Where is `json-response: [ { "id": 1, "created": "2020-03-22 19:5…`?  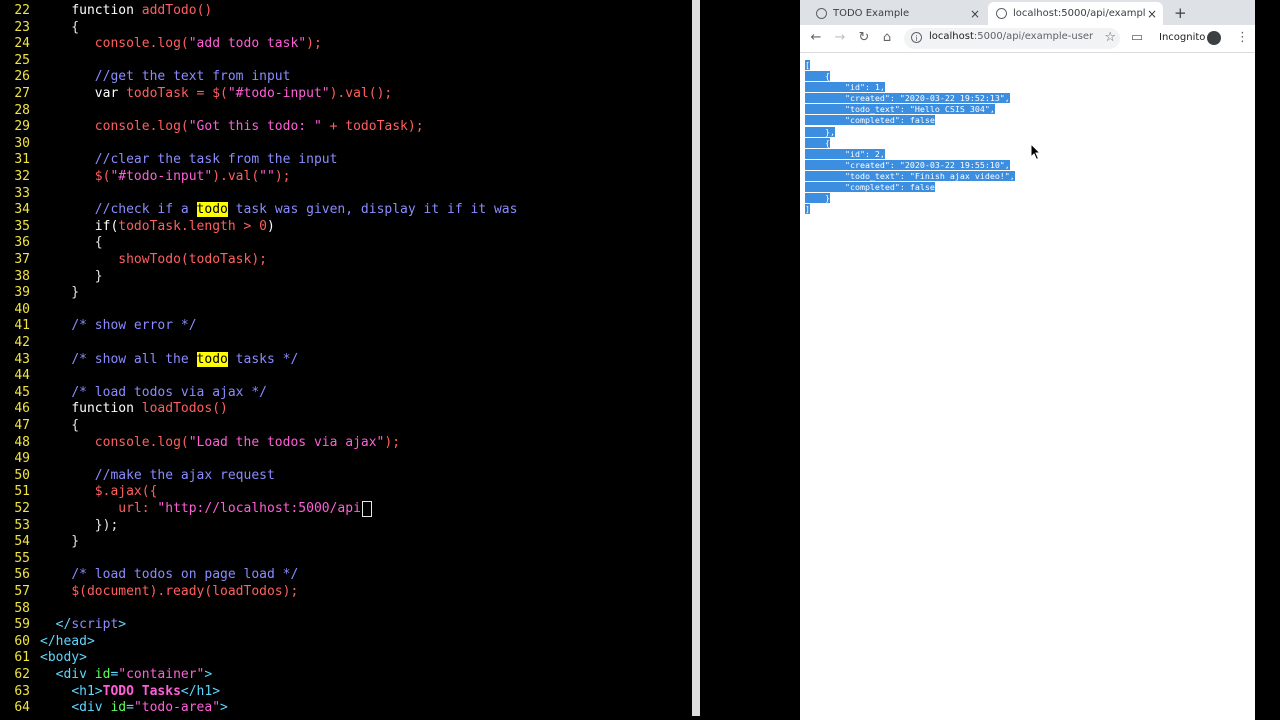 json-response: [ { "id": 1, "created": "2020-03-22 19:5… is located at coordinates (910, 137).